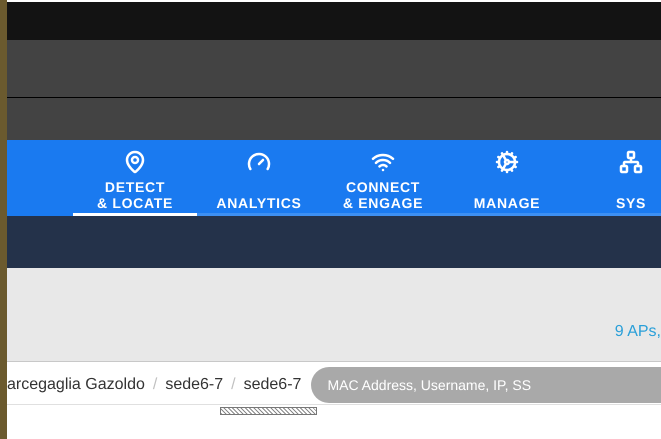 This screenshot has height=439, width=661. Describe the element at coordinates (486, 385) in the screenshot. I see `search-field: MAC Address, Username, IP, SS` at that location.